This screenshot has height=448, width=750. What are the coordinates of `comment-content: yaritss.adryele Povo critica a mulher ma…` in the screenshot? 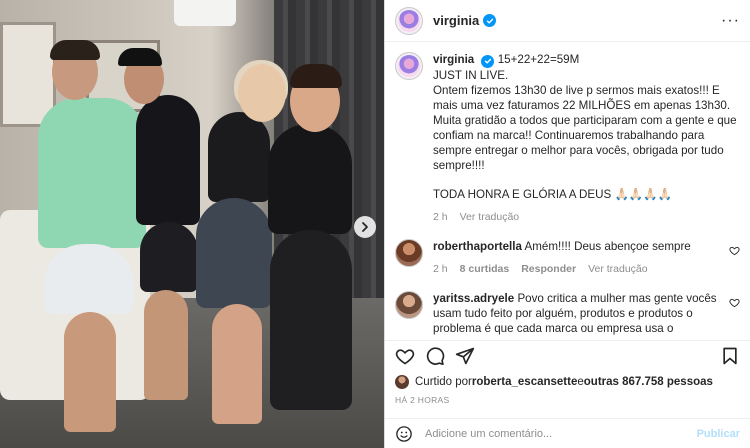 It's located at (578, 315).